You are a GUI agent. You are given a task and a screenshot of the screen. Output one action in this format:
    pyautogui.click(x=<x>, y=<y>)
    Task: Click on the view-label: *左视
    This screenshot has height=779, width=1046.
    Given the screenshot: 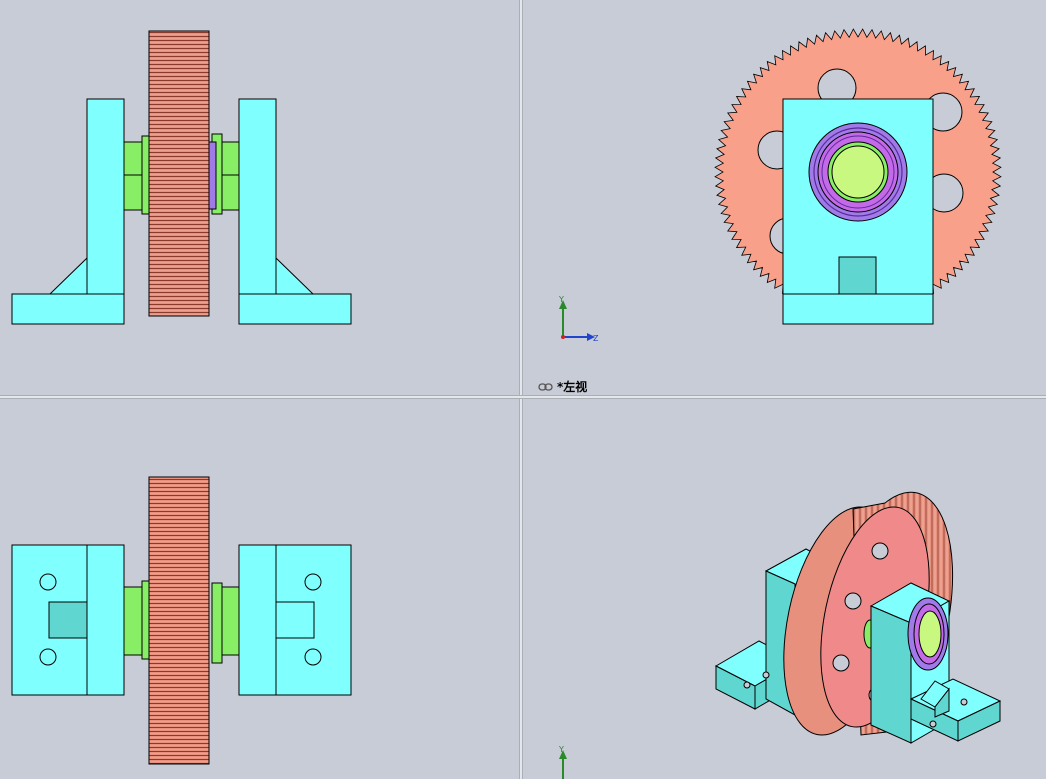 What is the action you would take?
    pyautogui.click(x=562, y=386)
    